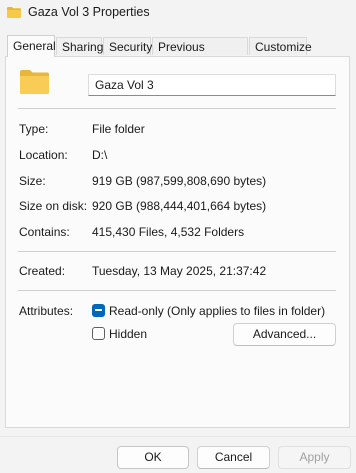 The width and height of the screenshot is (356, 473). Describe the element at coordinates (98, 333) in the screenshot. I see `hidden-checkbox` at that location.